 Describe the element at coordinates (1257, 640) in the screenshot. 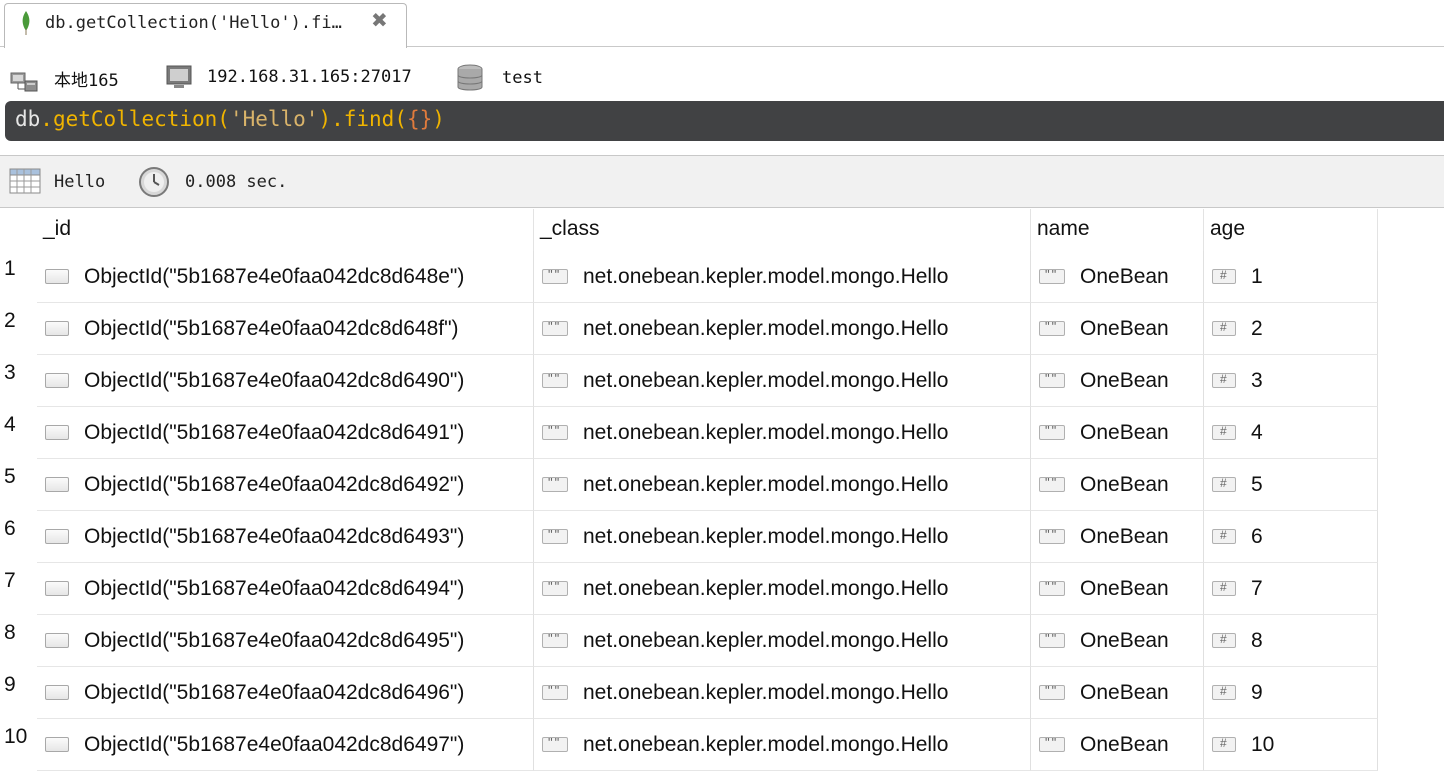

I see `cell-age-value: 8` at that location.